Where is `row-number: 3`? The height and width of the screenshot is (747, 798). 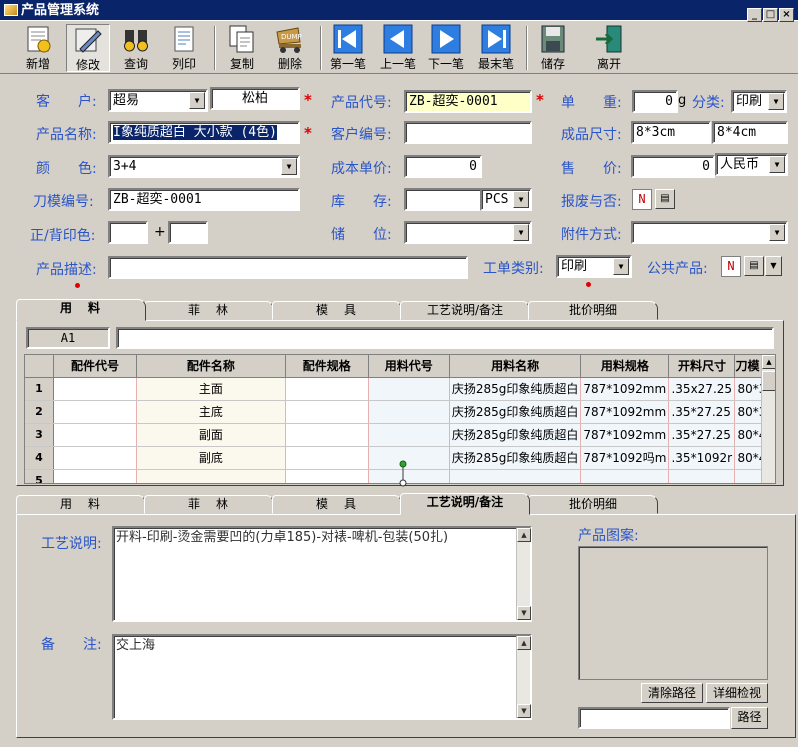 row-number: 3 is located at coordinates (39, 435).